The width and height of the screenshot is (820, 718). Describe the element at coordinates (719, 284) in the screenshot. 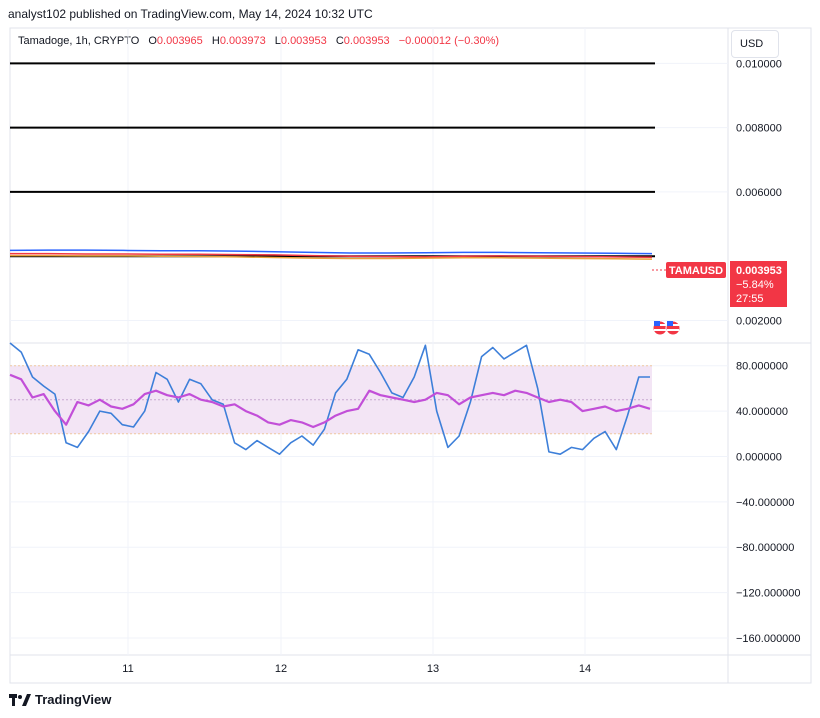

I see `current-price-tag: TAMAUSD 0.003953 −5.84% 27:55` at that location.